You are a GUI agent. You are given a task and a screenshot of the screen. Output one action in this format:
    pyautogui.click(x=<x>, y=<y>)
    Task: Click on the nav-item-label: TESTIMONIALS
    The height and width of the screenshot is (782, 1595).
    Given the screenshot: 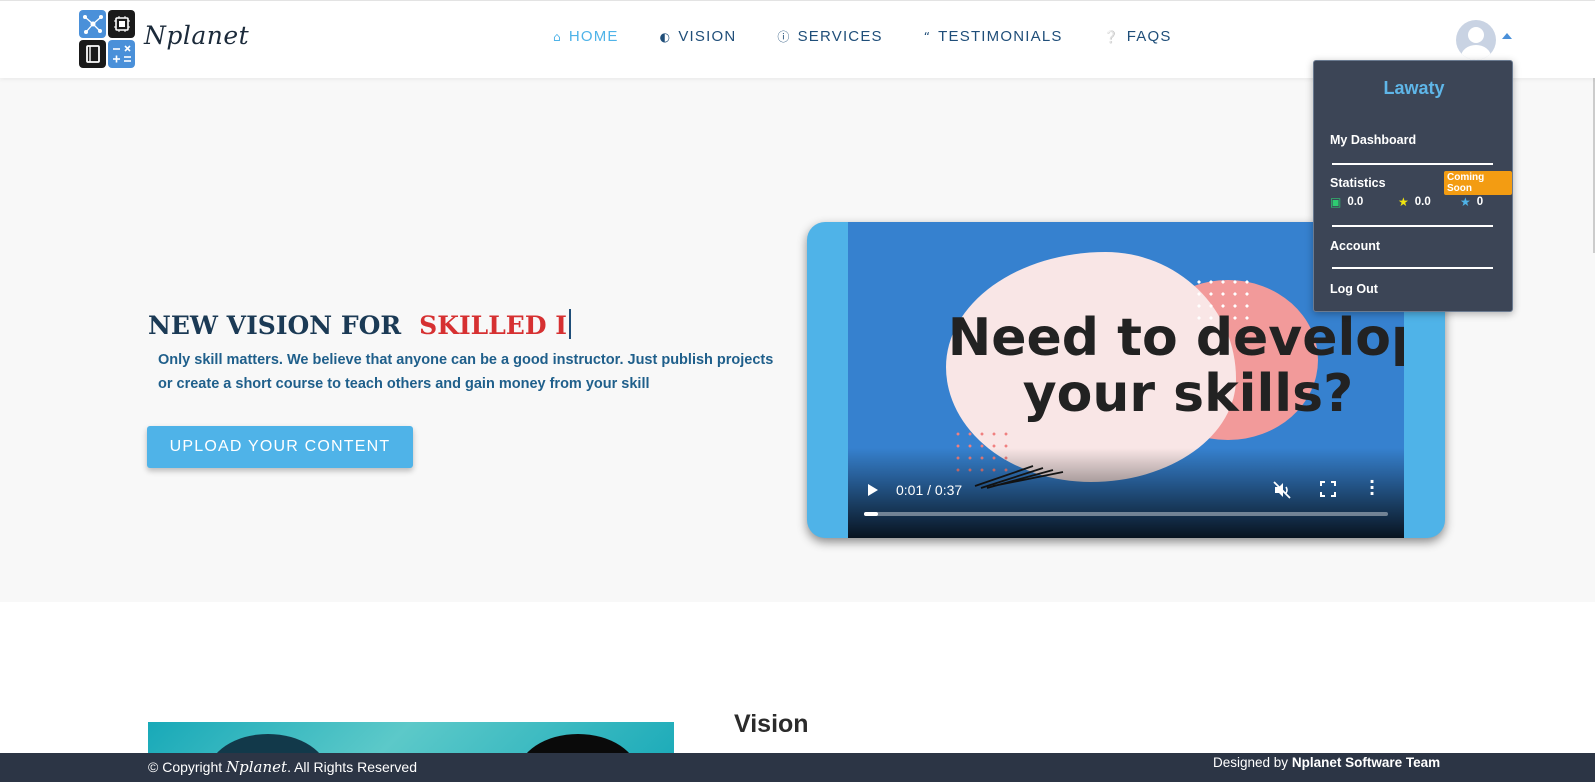 What is the action you would take?
    pyautogui.click(x=1000, y=36)
    